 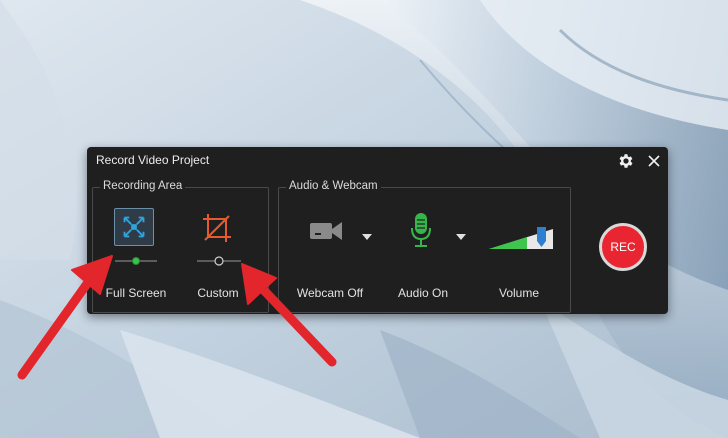 I want to click on video-camera-icon, so click(x=326, y=231).